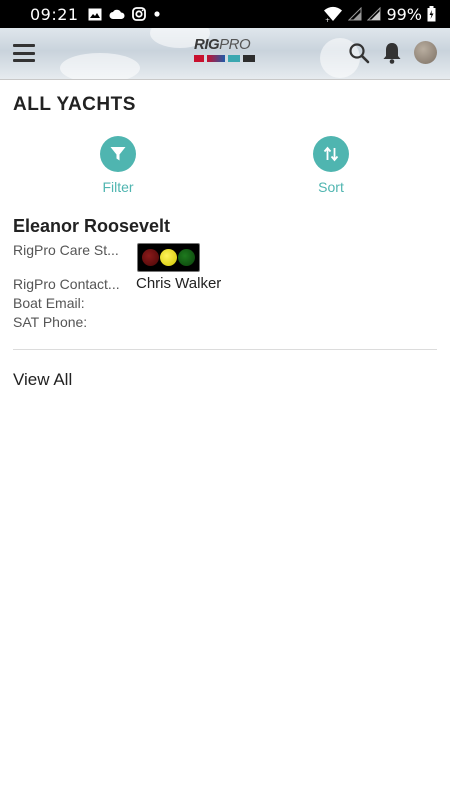 Image resolution: width=450 pixels, height=800 pixels. I want to click on app-bar: RIGPRO, so click(225, 54).